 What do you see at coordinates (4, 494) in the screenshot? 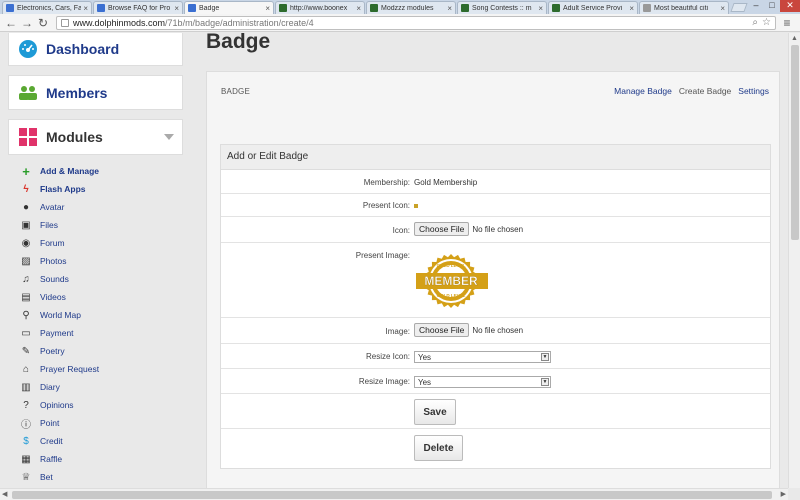
I see `scroll-left-icon: ◀` at bounding box center [4, 494].